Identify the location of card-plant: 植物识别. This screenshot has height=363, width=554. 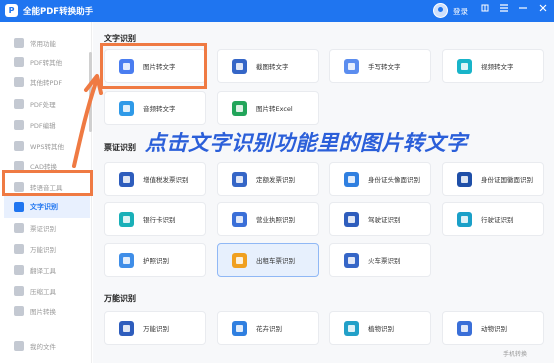
(380, 328).